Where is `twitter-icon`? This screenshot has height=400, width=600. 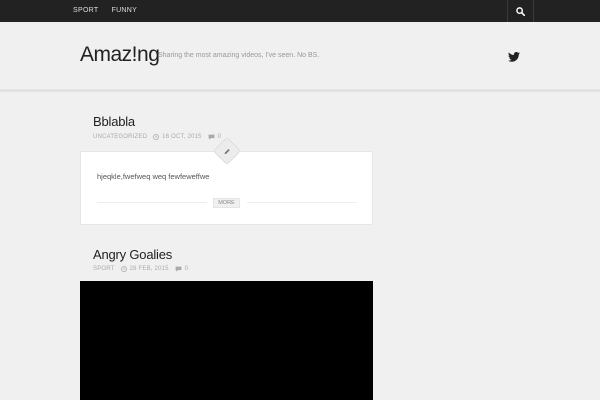 twitter-icon is located at coordinates (514, 57).